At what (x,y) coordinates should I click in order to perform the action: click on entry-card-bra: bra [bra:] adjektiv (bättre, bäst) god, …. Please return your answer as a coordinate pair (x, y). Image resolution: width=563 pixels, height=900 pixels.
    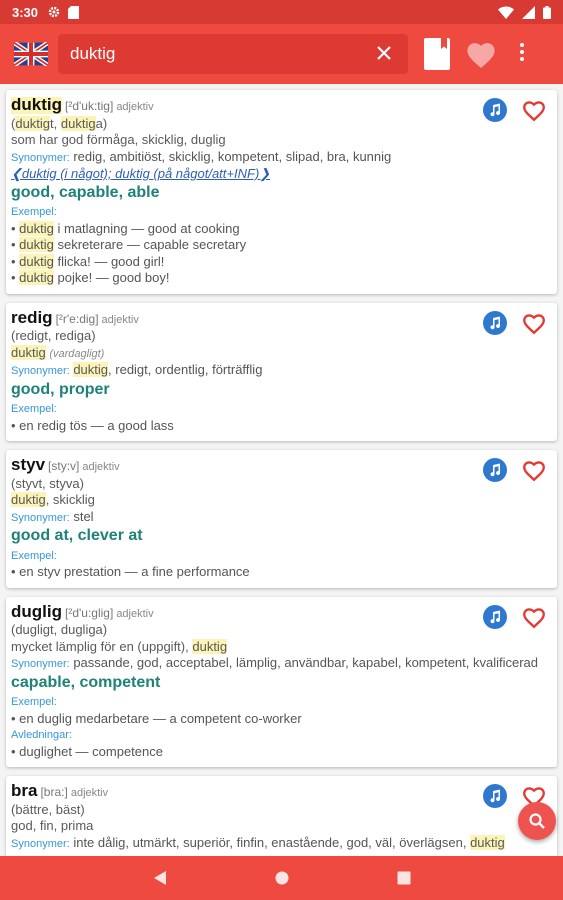
    Looking at the image, I should click on (281, 816).